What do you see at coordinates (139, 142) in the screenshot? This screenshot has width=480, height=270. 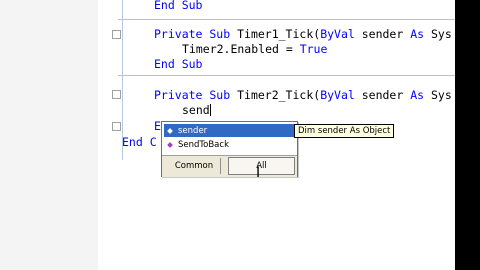 I see `code-line: End C` at bounding box center [139, 142].